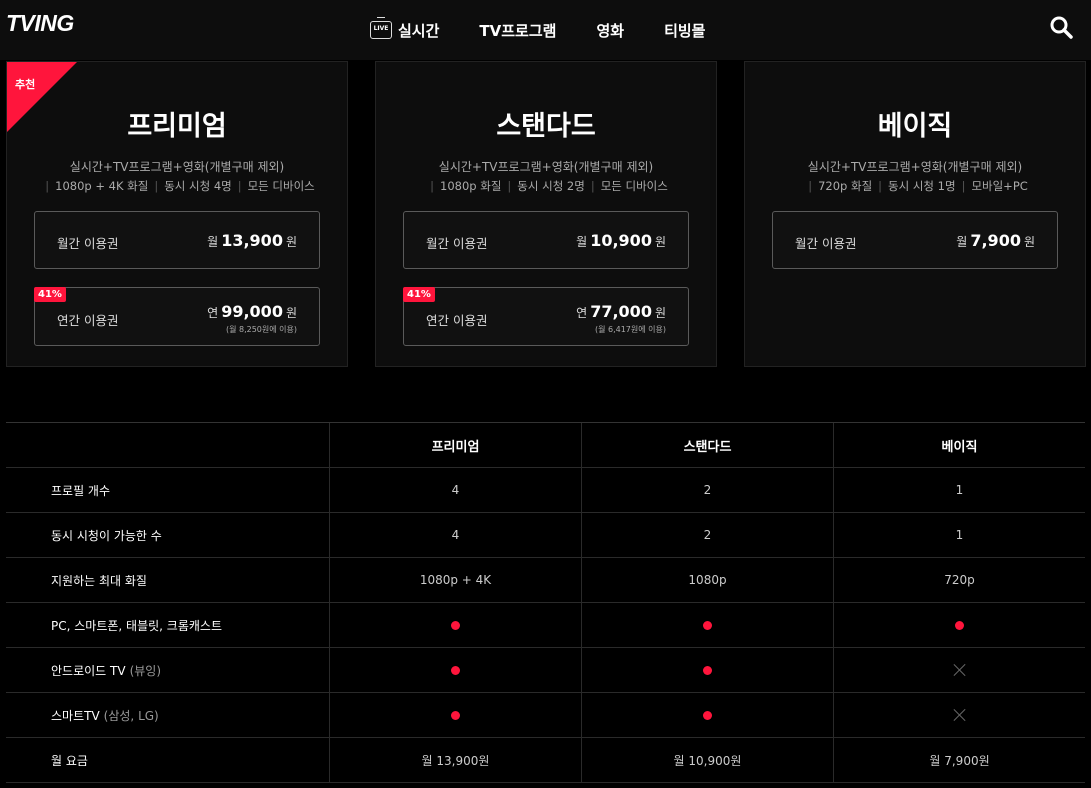 Image resolution: width=1091 pixels, height=788 pixels. I want to click on tving-logo: TVING, so click(40, 23).